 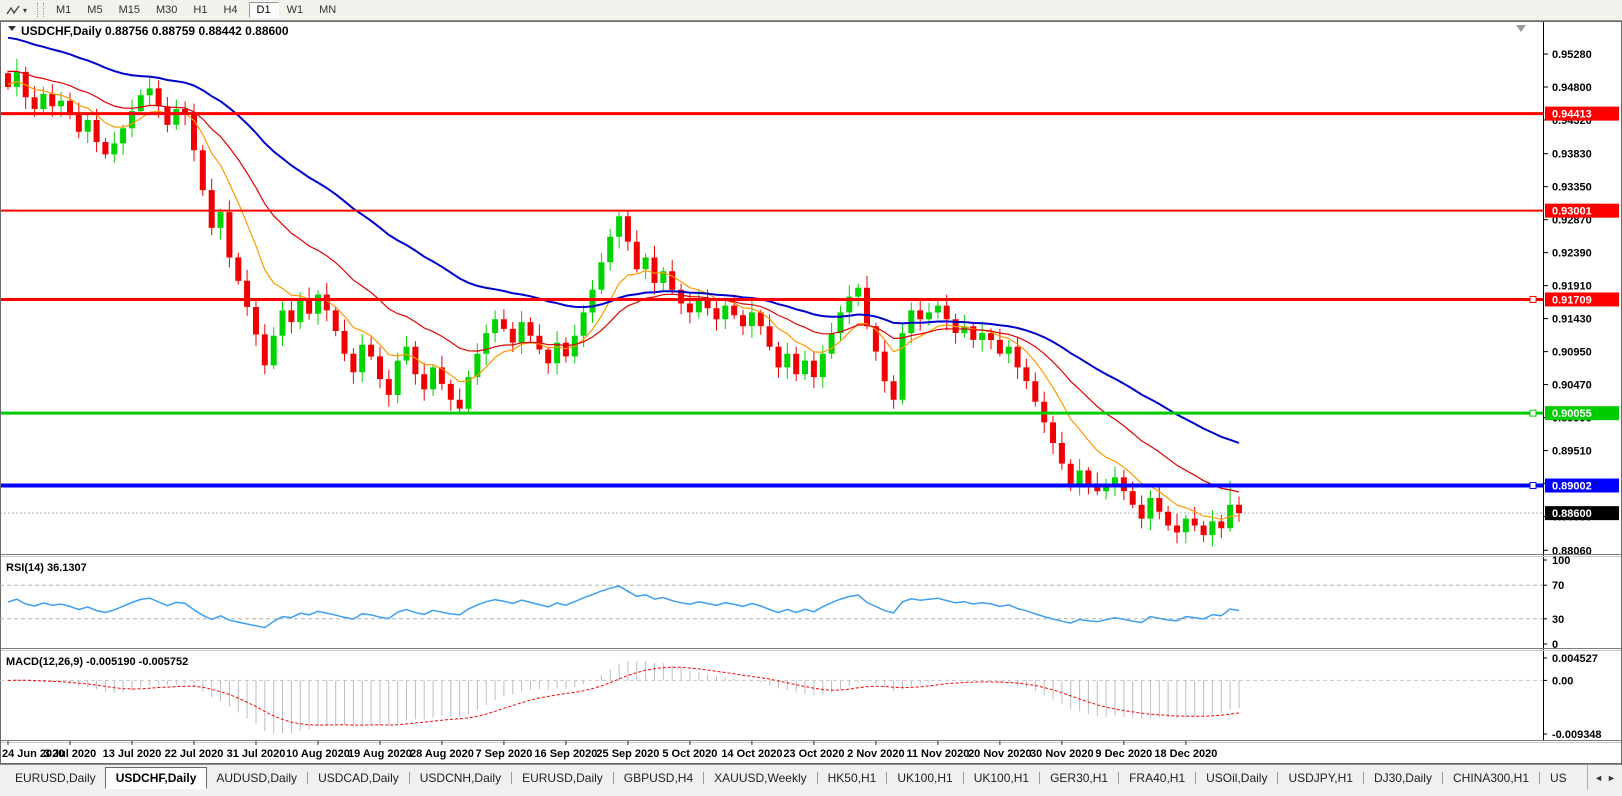 I want to click on svg-text: 0.91709, so click(x=1572, y=300).